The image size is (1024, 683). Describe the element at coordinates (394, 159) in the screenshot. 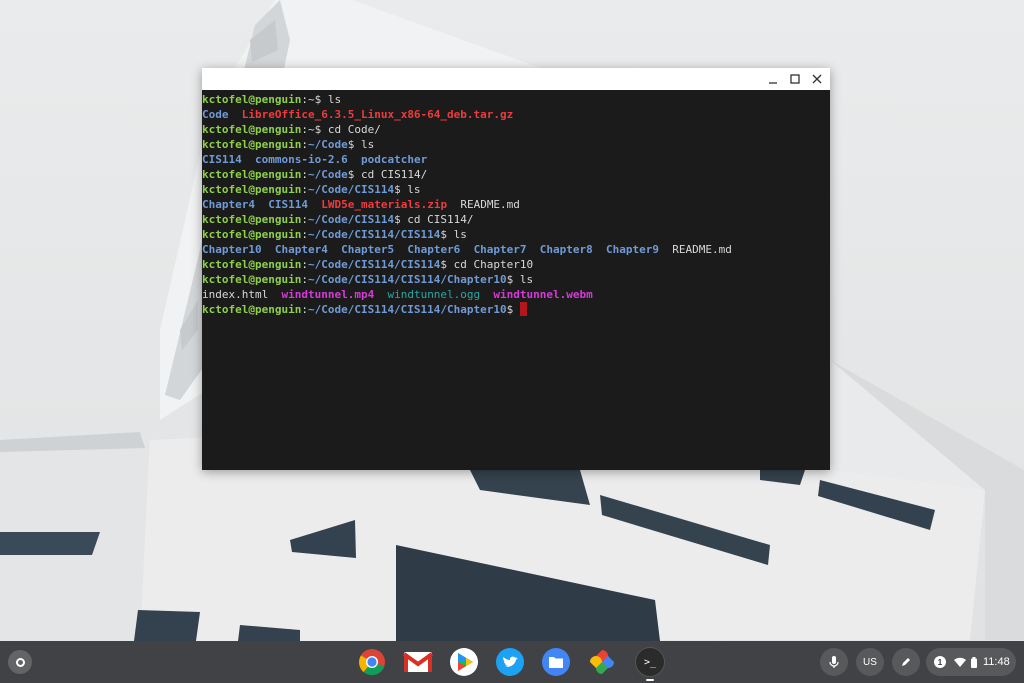

I see `terminal-text: podcatcher` at that location.